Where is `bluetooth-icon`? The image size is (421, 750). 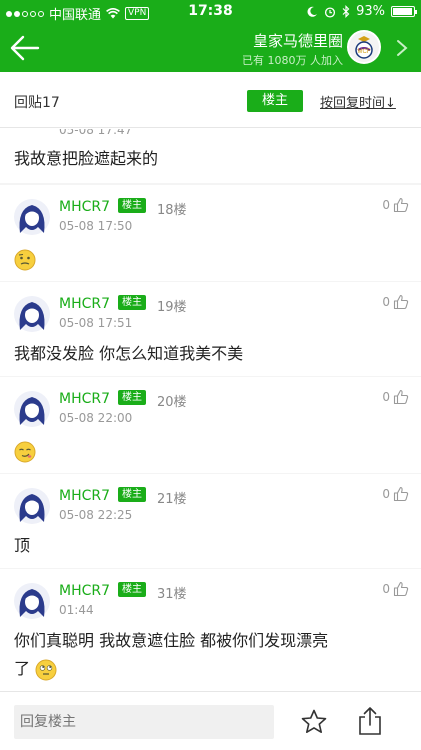 bluetooth-icon is located at coordinates (346, 11).